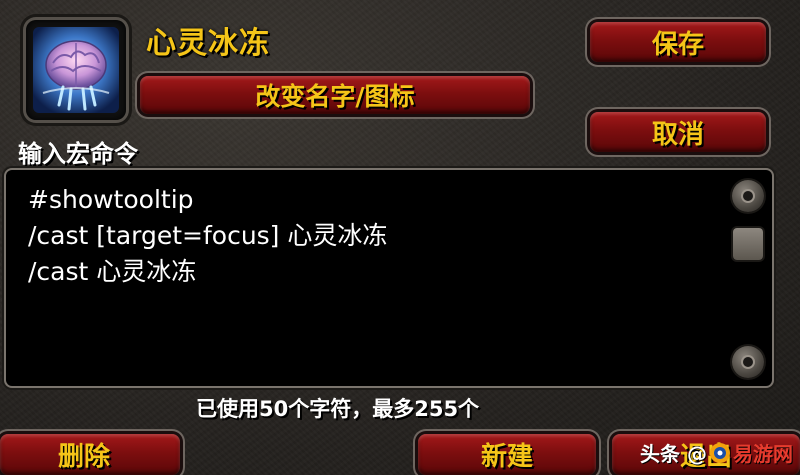  What do you see at coordinates (748, 279) in the screenshot?
I see `scrollbar` at bounding box center [748, 279].